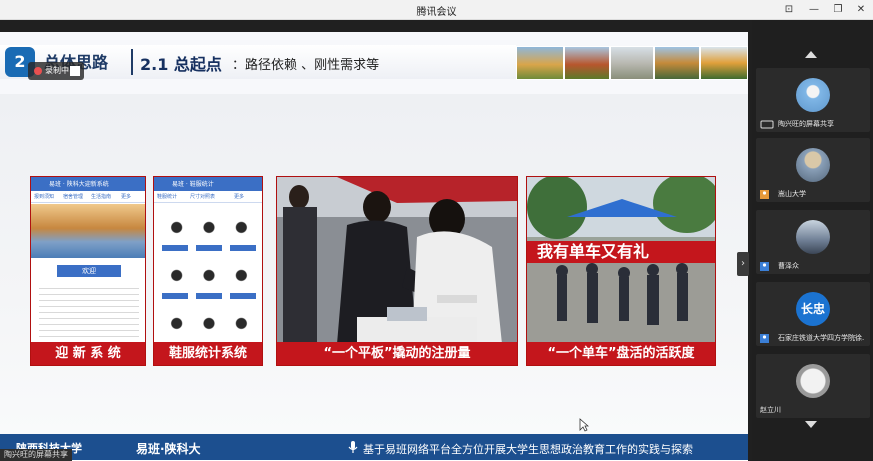  Describe the element at coordinates (811, 424) in the screenshot. I see `scroll-down-icon` at that location.